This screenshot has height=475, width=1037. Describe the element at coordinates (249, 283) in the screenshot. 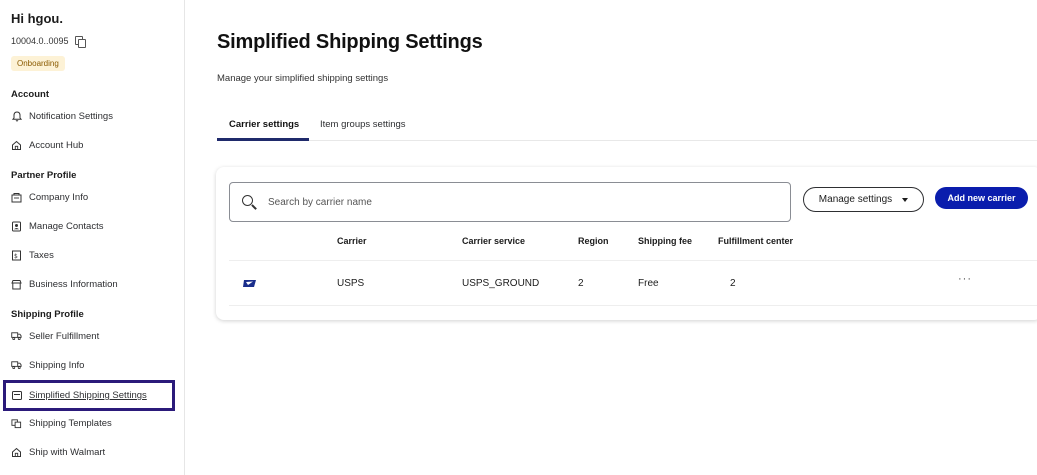

I see `usps-eagle-icon` at that location.